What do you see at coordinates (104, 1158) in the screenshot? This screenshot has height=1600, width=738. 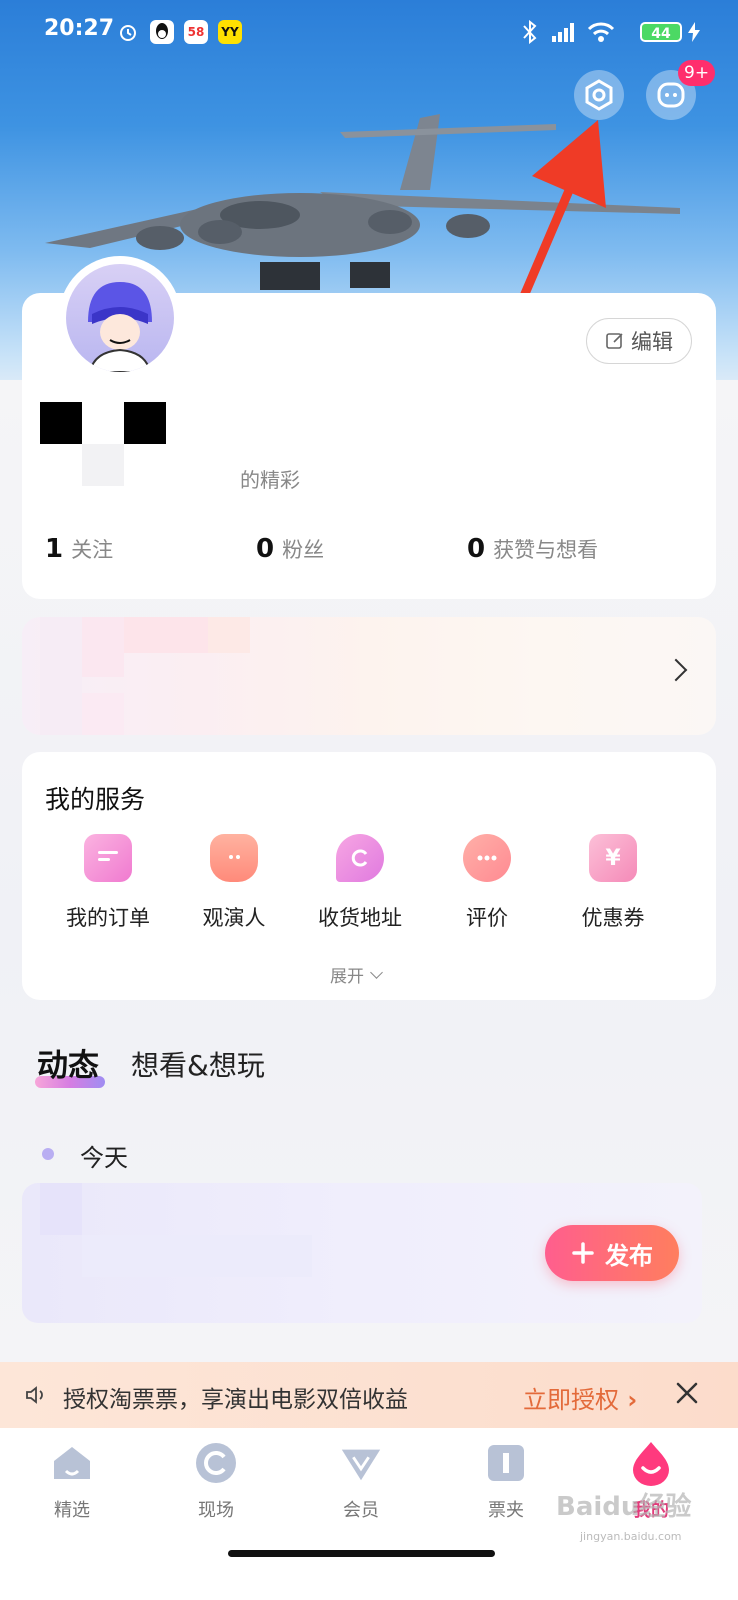 I see `timeline-date: 今天` at bounding box center [104, 1158].